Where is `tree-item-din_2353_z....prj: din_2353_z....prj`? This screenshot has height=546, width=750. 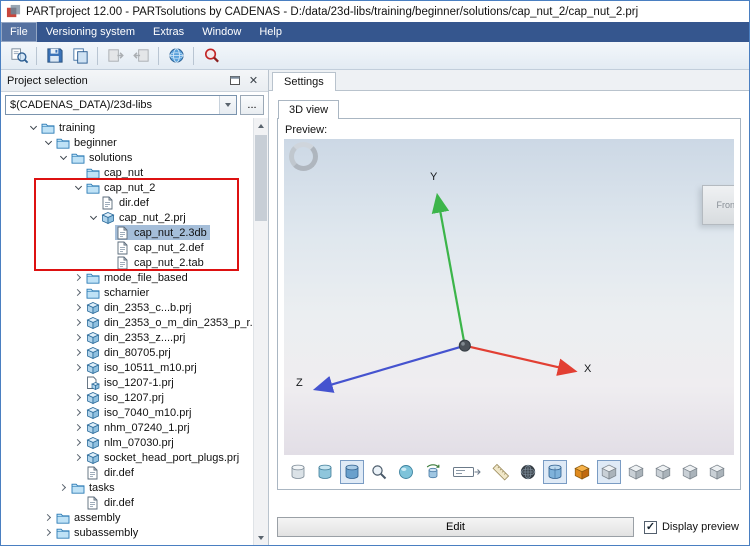
tree-item-din_2353_z....prj: din_2353_z....prj is located at coordinates (127, 337).